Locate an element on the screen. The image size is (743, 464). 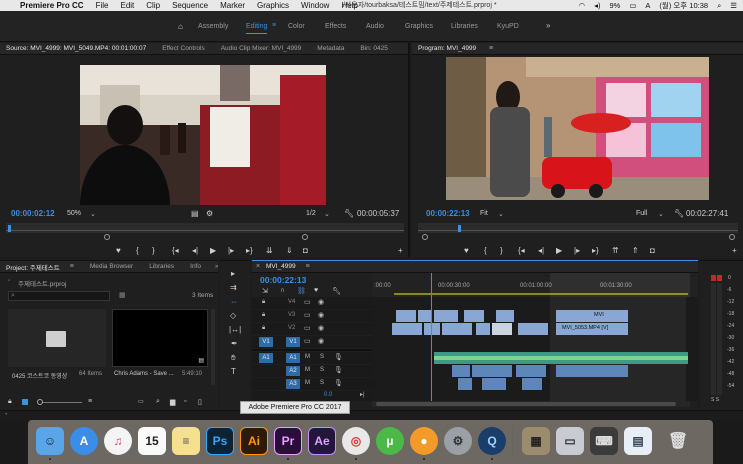
after-effects-icon: Ae is located at coordinates (322, 441).